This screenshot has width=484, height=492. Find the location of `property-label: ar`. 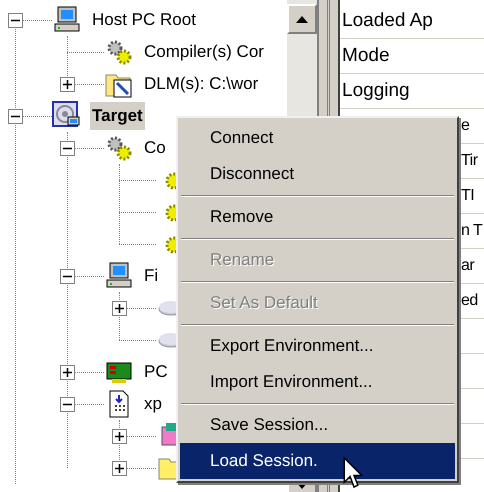

property-label: ar is located at coordinates (467, 266).